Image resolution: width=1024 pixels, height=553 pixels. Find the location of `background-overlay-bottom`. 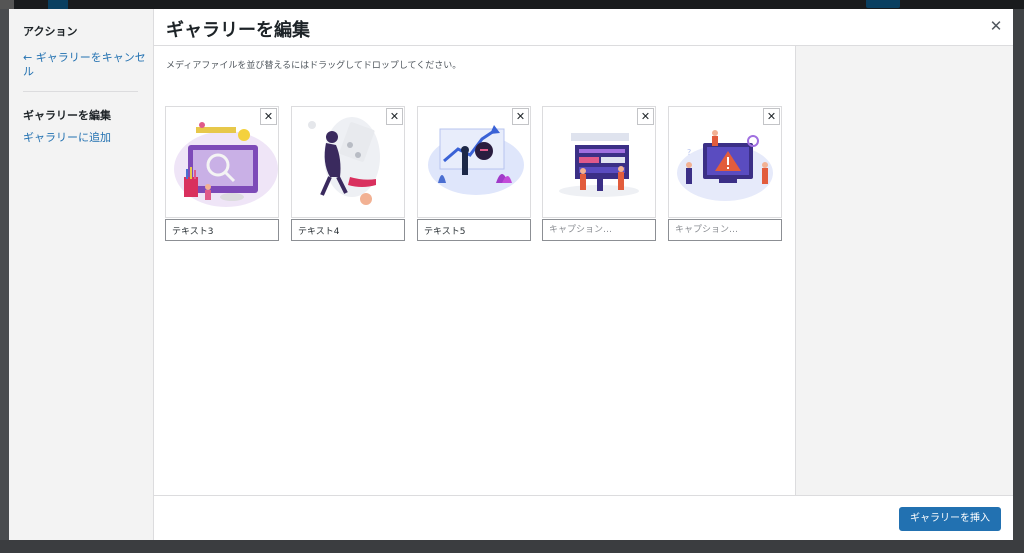

background-overlay-bottom is located at coordinates (512, 546).